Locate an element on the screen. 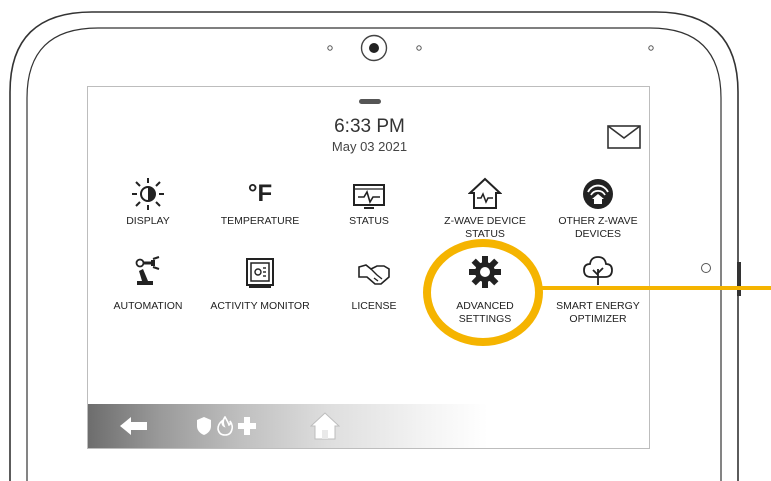 The width and height of the screenshot is (771, 481). pull-down-handle is located at coordinates (370, 101).